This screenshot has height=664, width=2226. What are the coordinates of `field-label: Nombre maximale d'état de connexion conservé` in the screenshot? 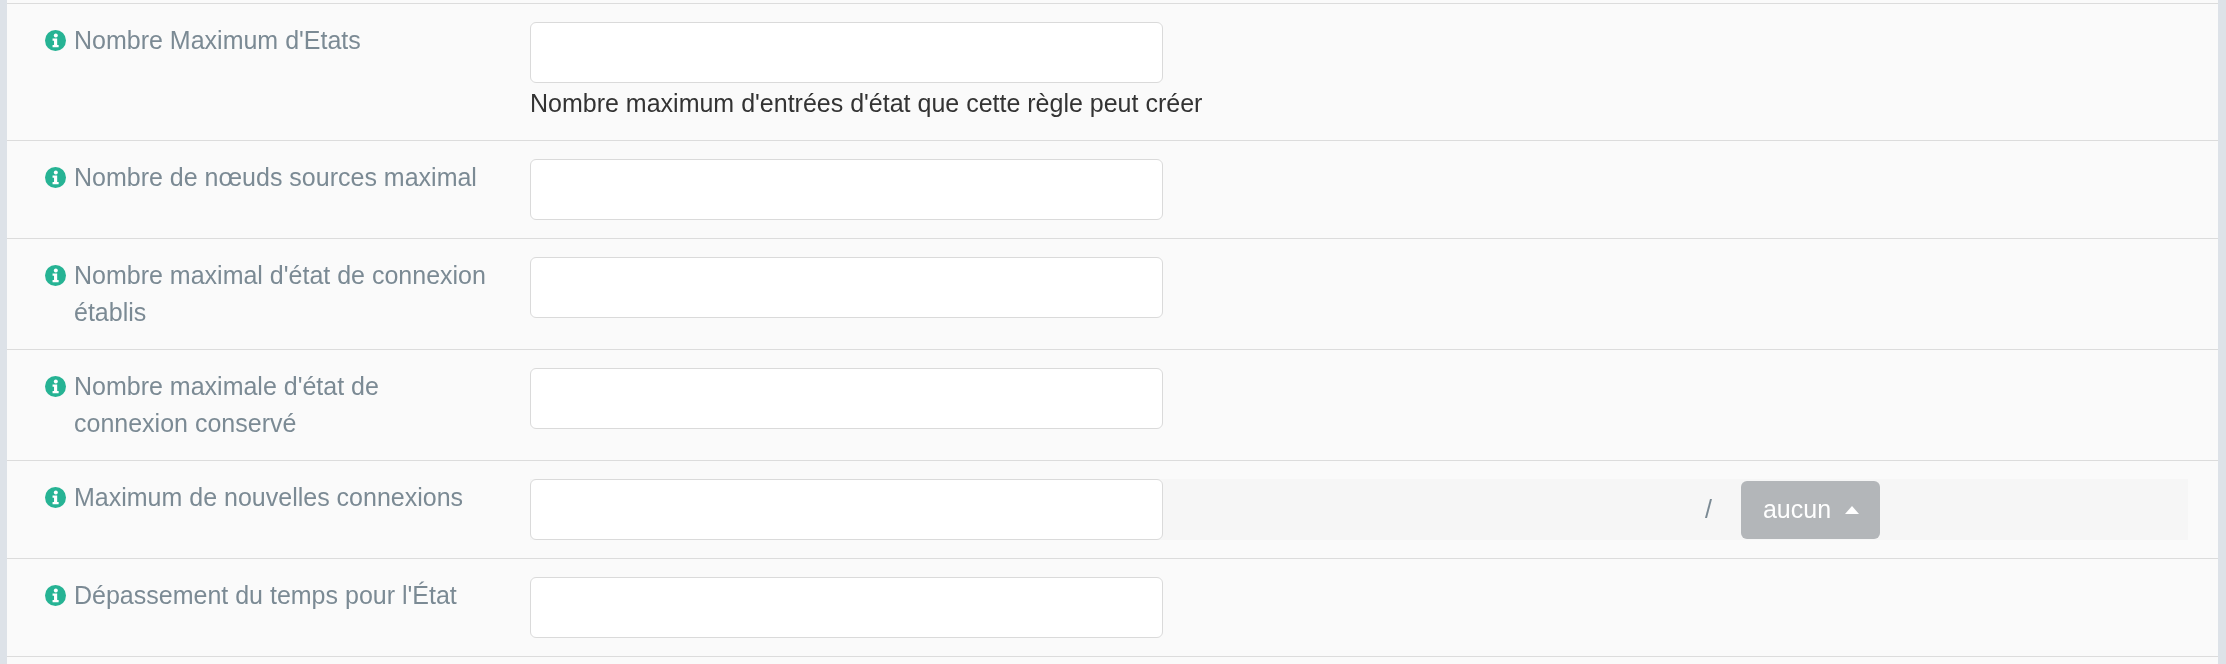 It's located at (227, 405).